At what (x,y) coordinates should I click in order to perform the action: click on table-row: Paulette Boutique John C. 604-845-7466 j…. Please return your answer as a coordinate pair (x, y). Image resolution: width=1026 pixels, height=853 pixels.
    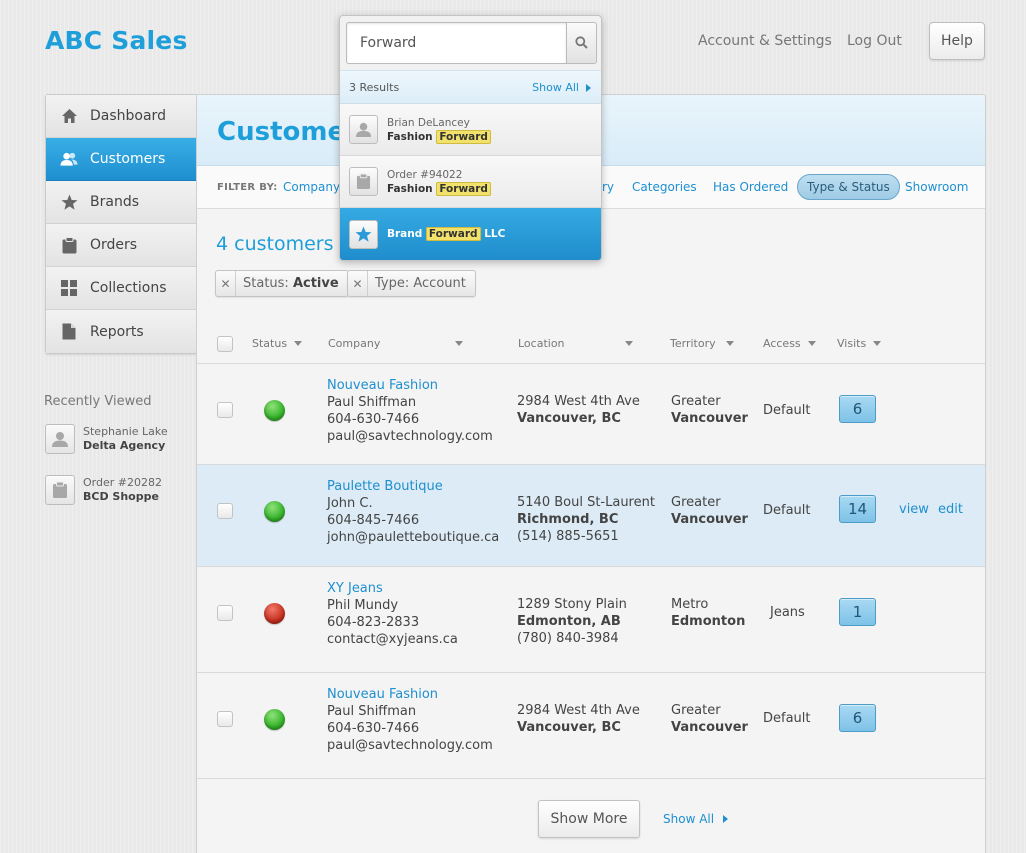
    Looking at the image, I should click on (591, 516).